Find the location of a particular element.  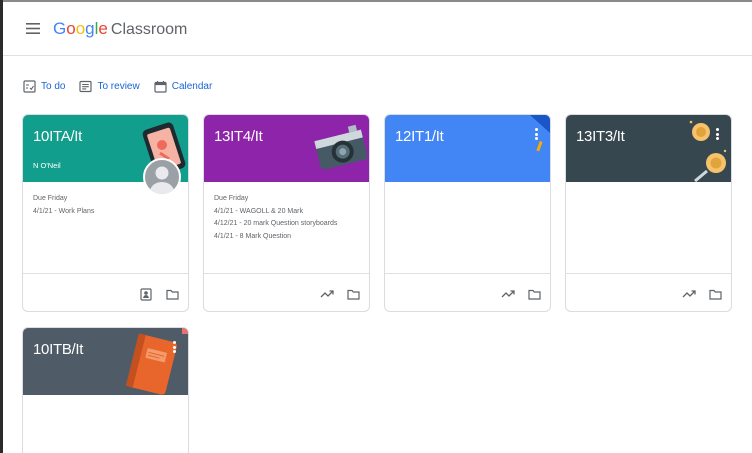

google-classroom-logo: Google Classroom is located at coordinates (120, 29).